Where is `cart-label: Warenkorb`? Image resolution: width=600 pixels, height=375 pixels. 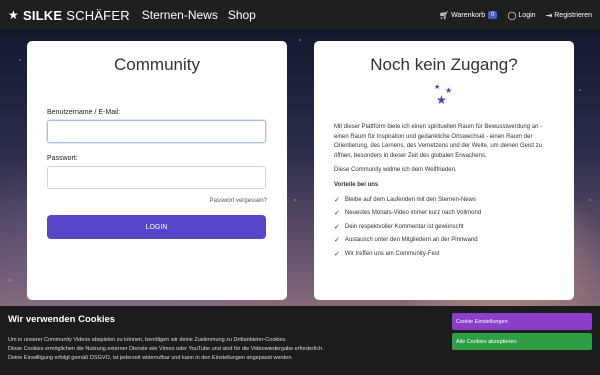 cart-label: Warenkorb is located at coordinates (468, 15).